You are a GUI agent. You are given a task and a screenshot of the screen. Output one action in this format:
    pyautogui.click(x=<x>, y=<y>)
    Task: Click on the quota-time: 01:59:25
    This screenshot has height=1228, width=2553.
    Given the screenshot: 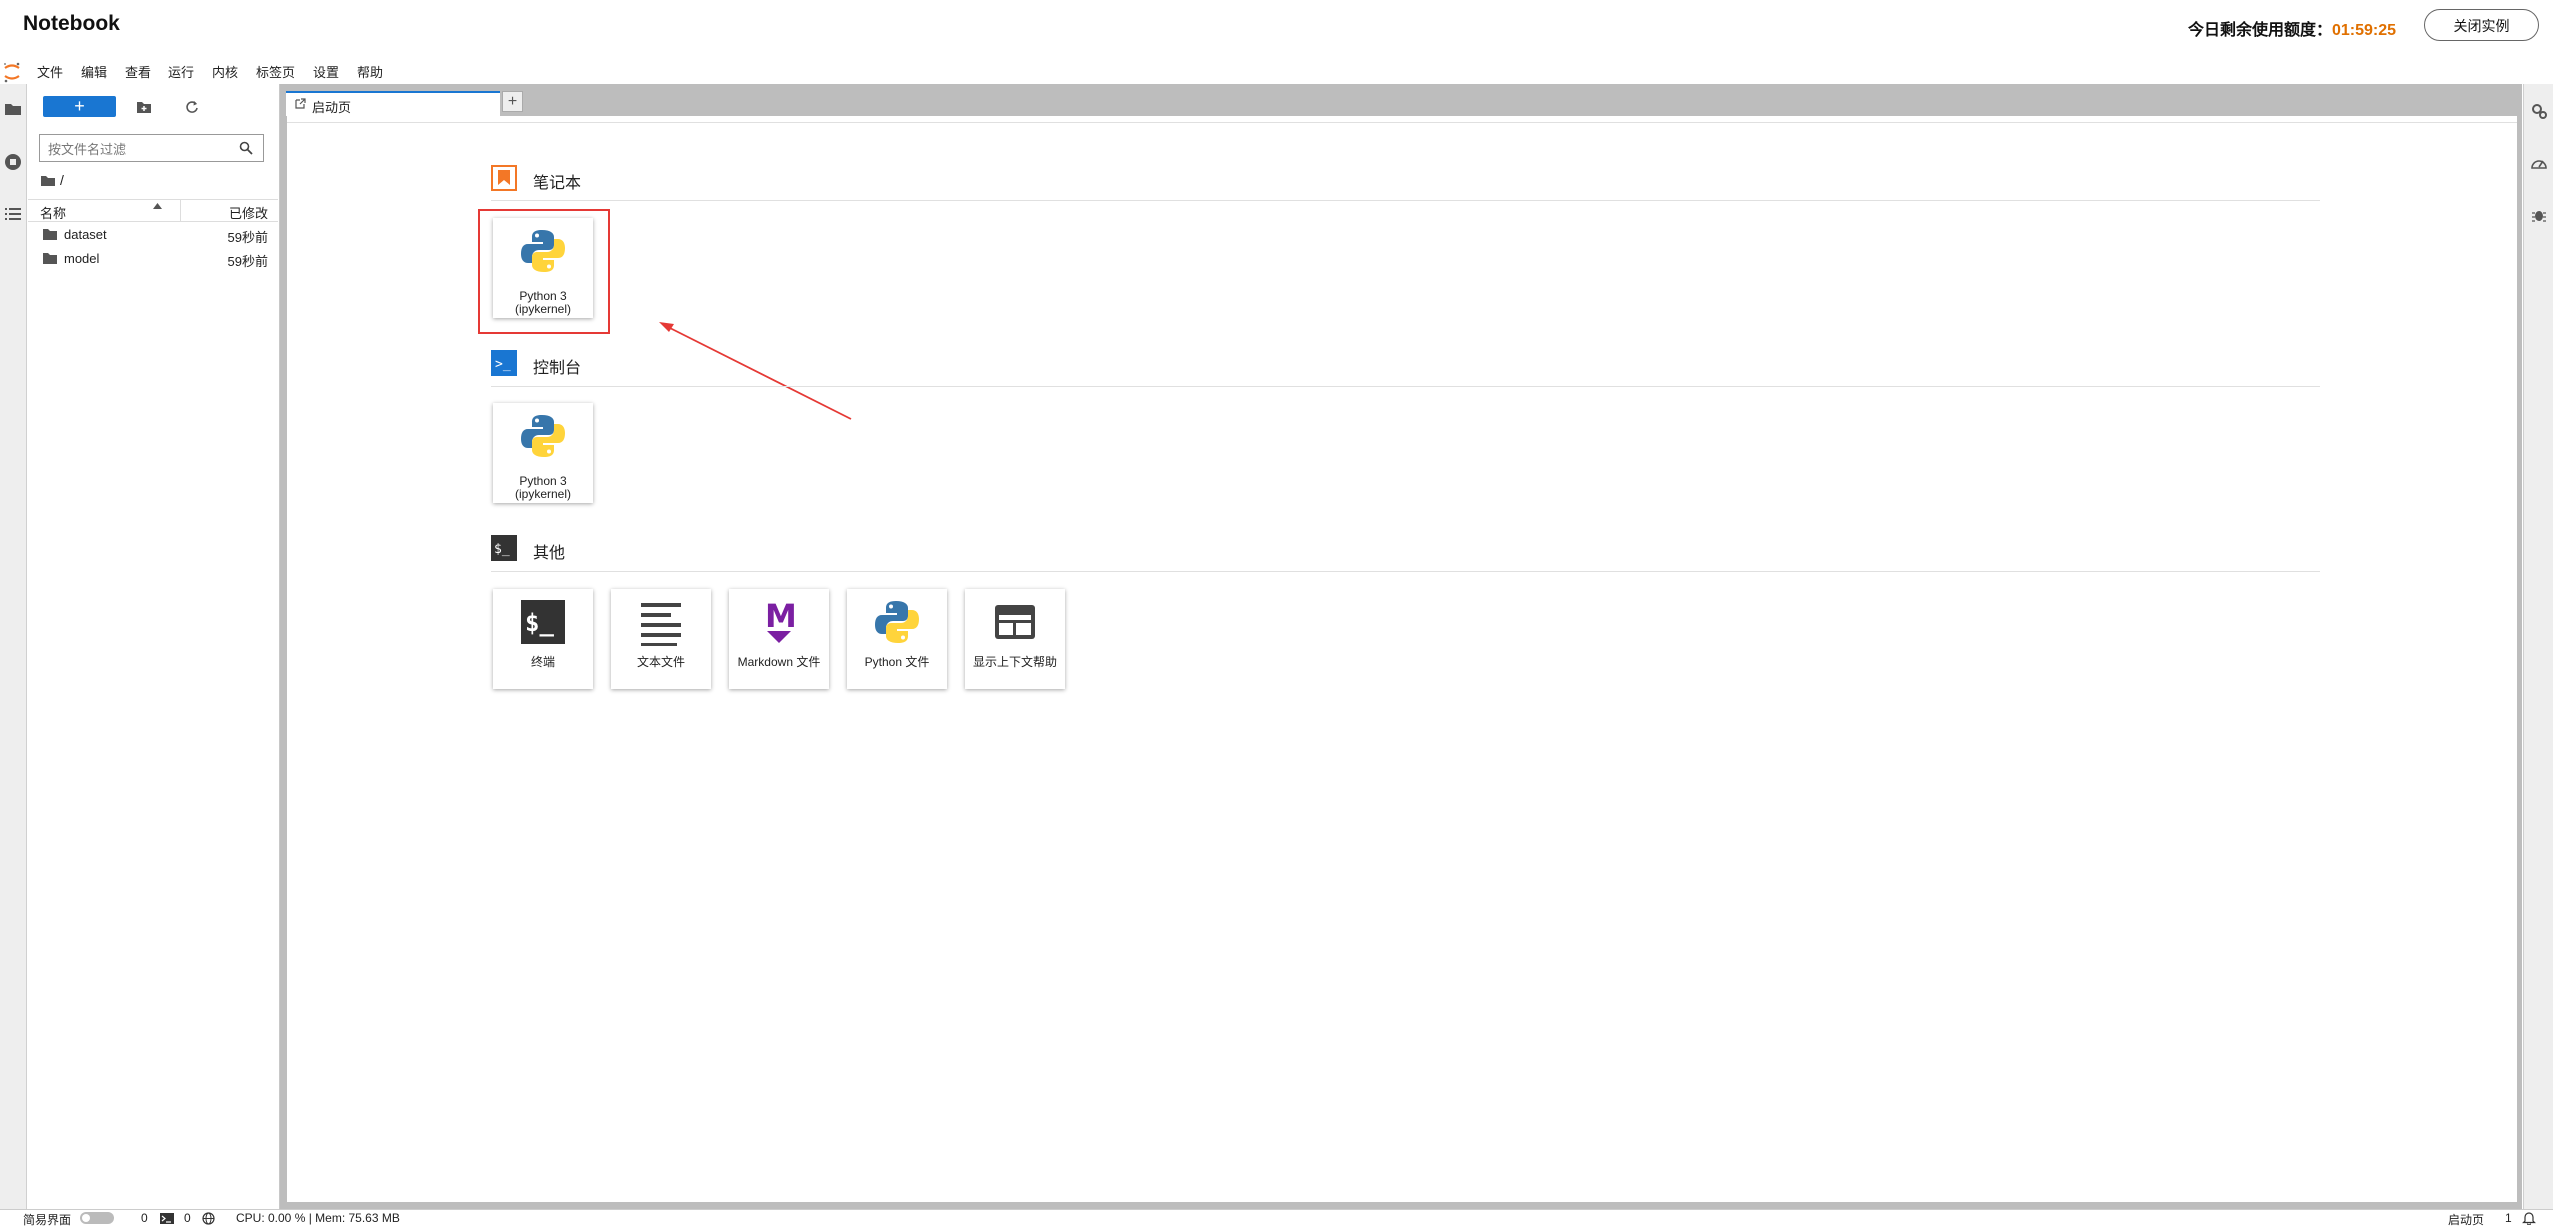 What is the action you would take?
    pyautogui.click(x=2363, y=30)
    